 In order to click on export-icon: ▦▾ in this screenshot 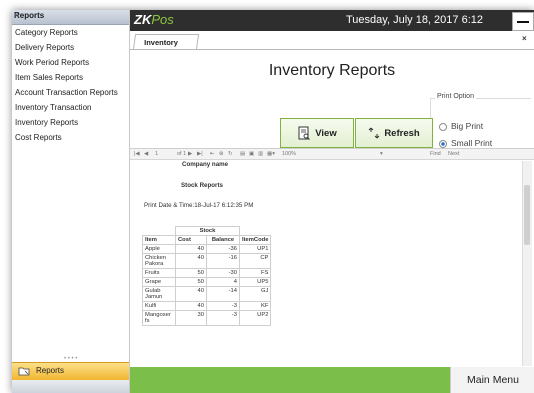, I will do `click(271, 154)`.